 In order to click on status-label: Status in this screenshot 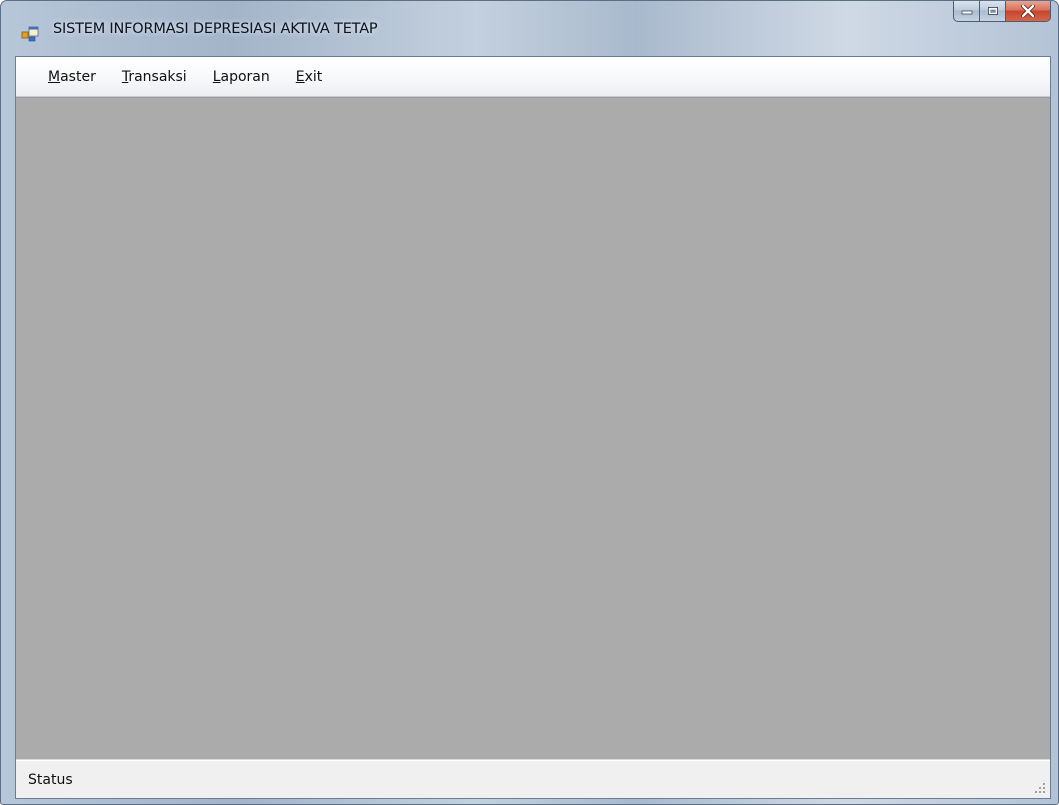, I will do `click(50, 780)`.